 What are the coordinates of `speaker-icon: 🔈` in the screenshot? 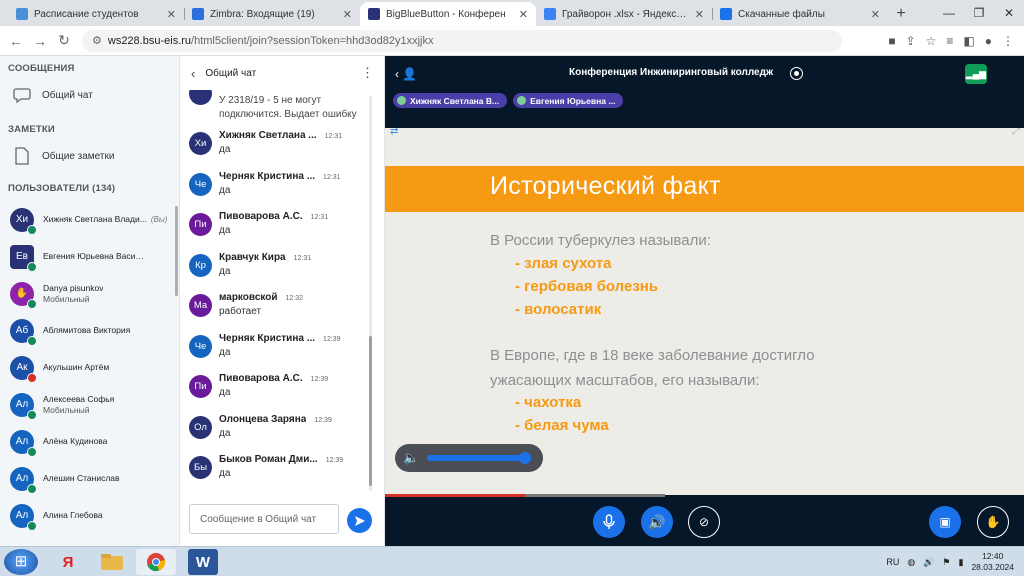 It's located at (411, 458).